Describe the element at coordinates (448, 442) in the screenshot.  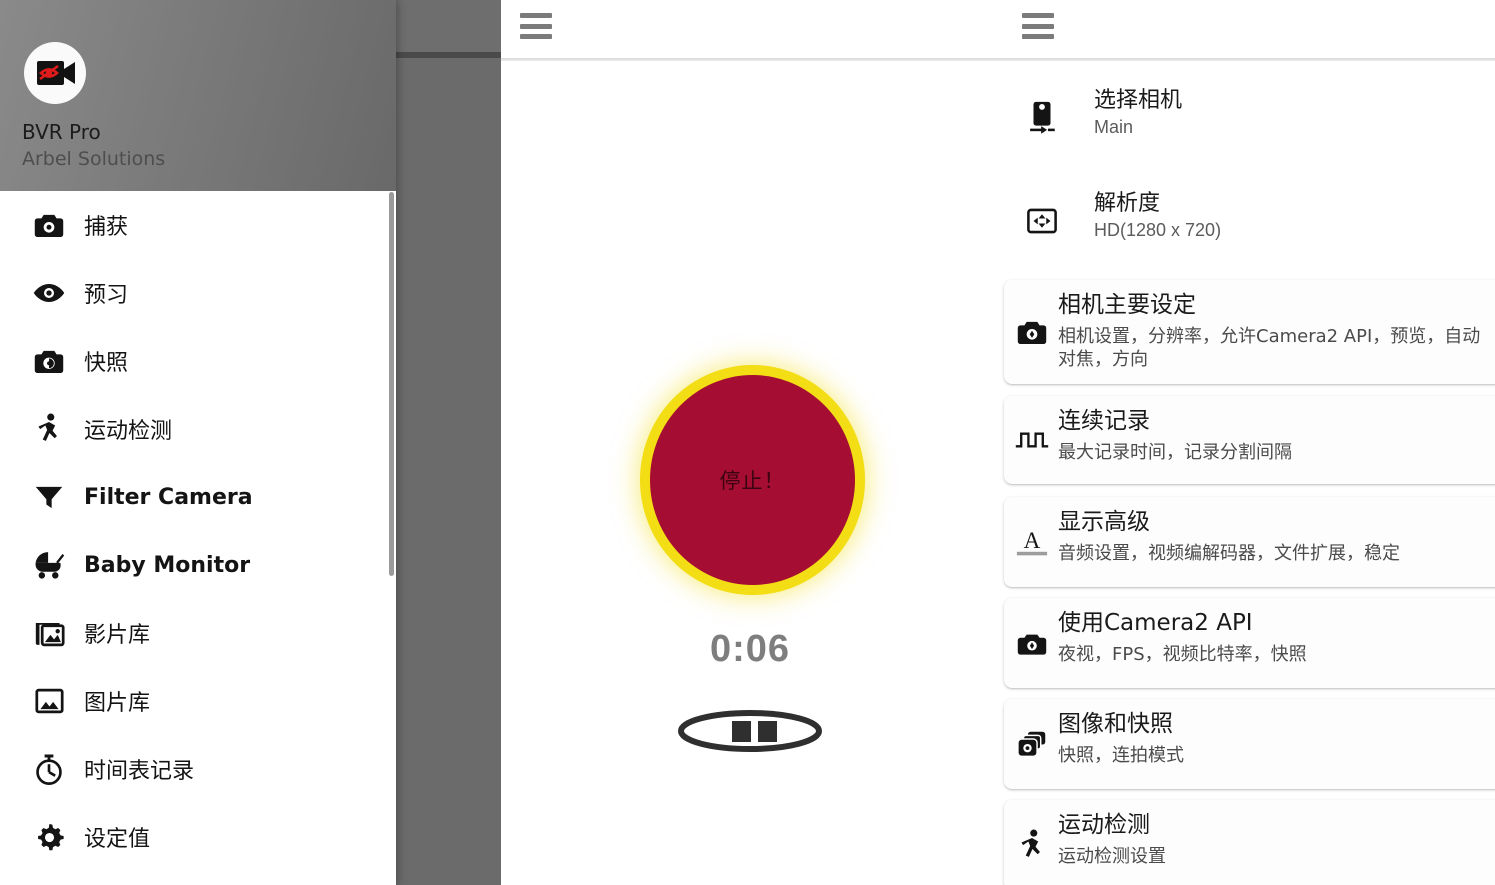
I see `drawer-scrim` at that location.